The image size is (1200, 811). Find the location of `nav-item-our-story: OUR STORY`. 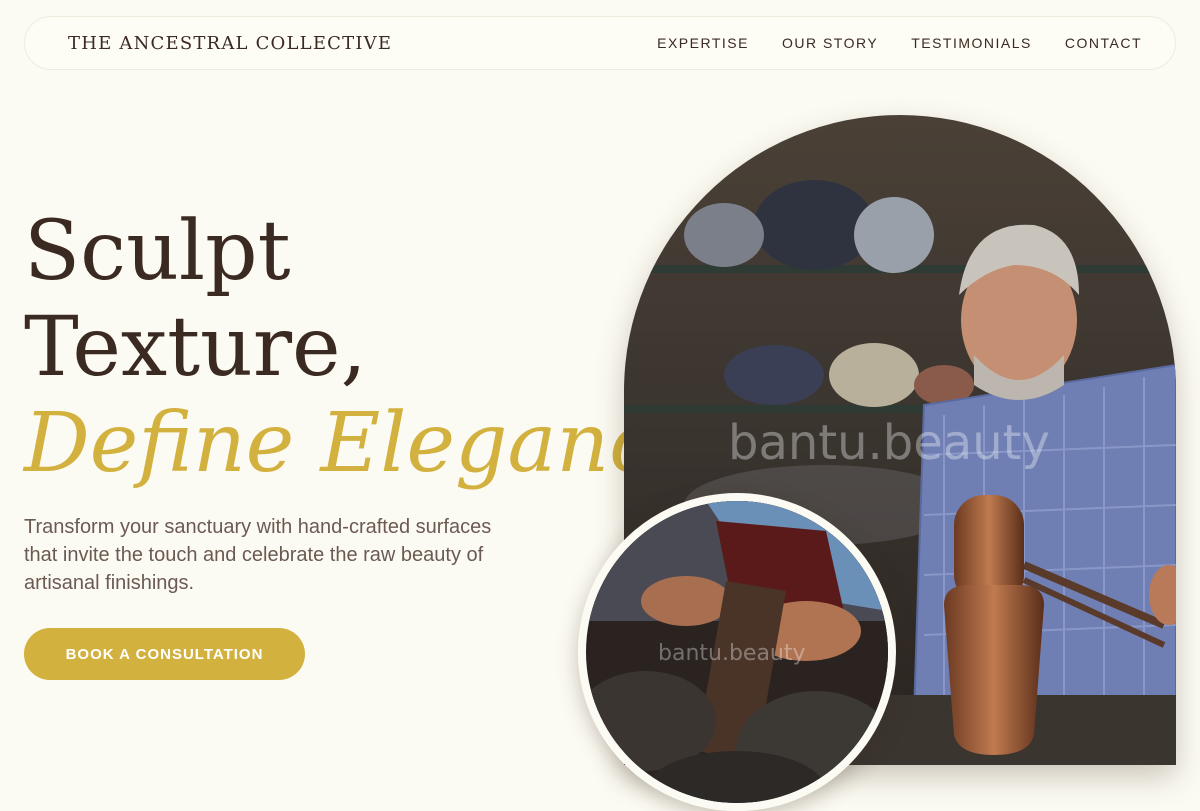

nav-item-our-story: OUR STORY is located at coordinates (830, 43).